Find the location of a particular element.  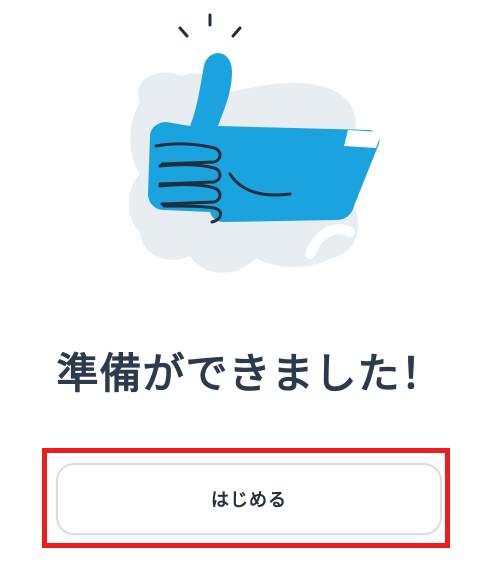

page-title: 準備ができました！ is located at coordinates (250, 373).